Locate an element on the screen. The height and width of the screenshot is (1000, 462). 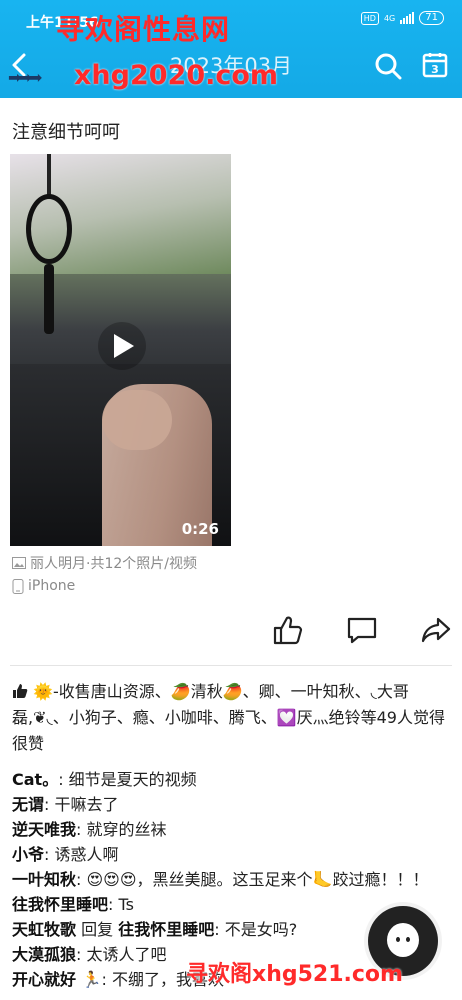
video-scene-charm is located at coordinates (49, 229).